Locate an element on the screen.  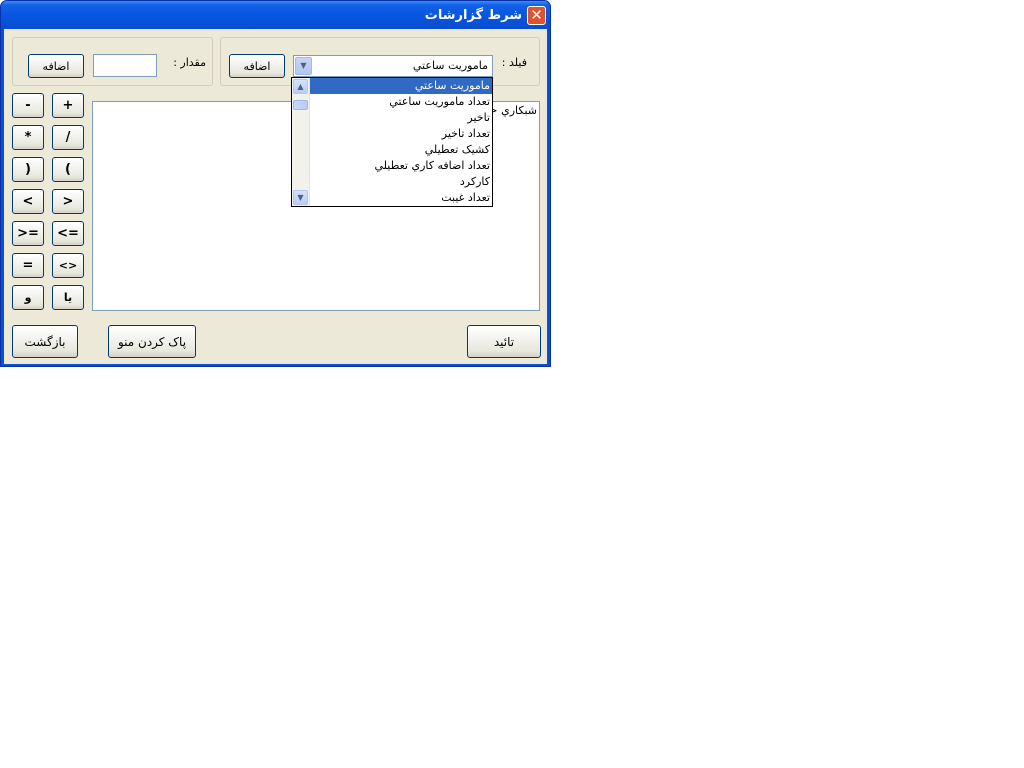
plus-button: + is located at coordinates (68, 105).